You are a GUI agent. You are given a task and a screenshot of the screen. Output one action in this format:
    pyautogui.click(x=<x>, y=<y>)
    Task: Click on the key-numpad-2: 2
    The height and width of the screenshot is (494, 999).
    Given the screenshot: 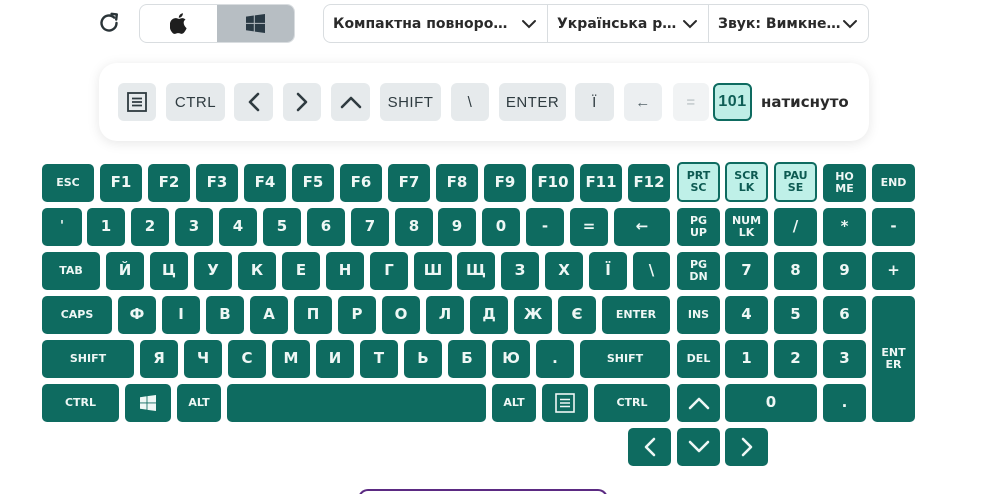 What is the action you would take?
    pyautogui.click(x=795, y=359)
    